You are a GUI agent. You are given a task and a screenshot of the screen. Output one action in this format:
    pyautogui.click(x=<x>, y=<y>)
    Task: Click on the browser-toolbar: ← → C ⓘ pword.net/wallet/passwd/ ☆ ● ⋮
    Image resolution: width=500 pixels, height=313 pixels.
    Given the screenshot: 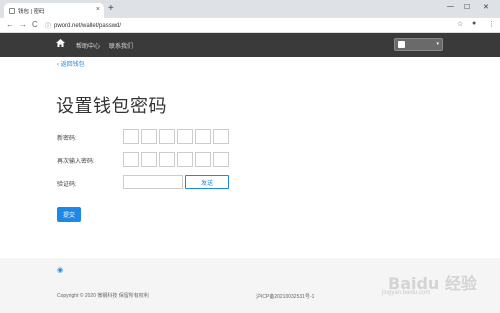 What is the action you would take?
    pyautogui.click(x=250, y=25)
    